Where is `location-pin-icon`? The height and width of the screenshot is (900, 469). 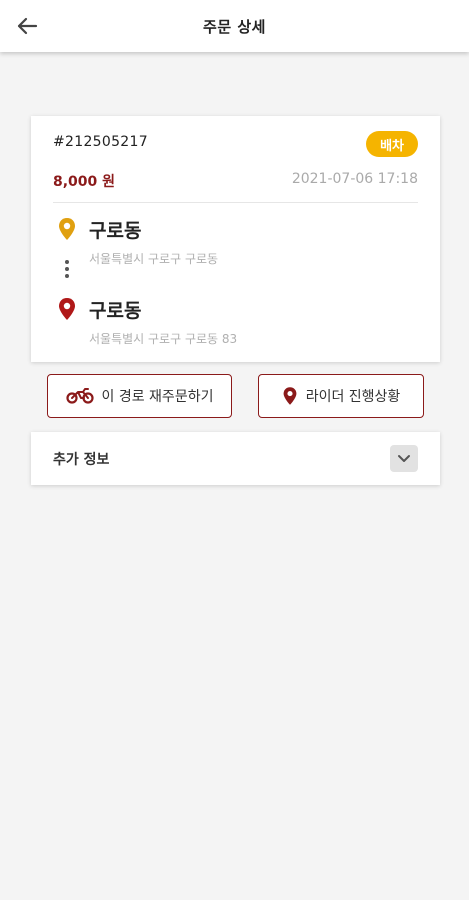 location-pin-icon is located at coordinates (290, 396).